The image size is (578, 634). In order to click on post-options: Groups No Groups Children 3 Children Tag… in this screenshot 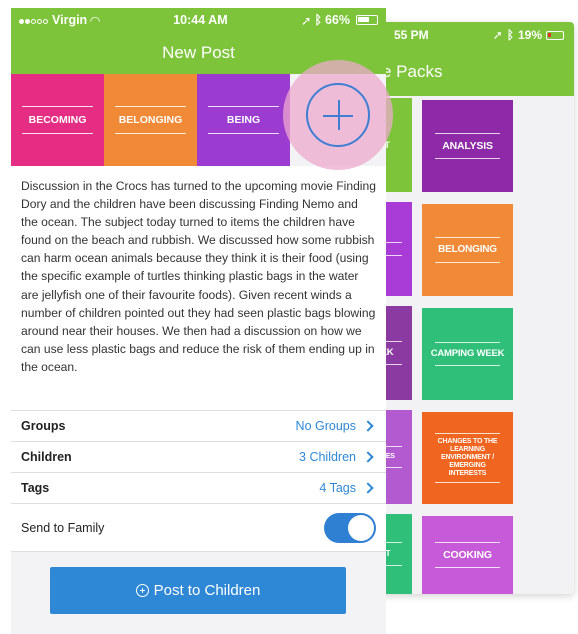, I will do `click(198, 481)`.